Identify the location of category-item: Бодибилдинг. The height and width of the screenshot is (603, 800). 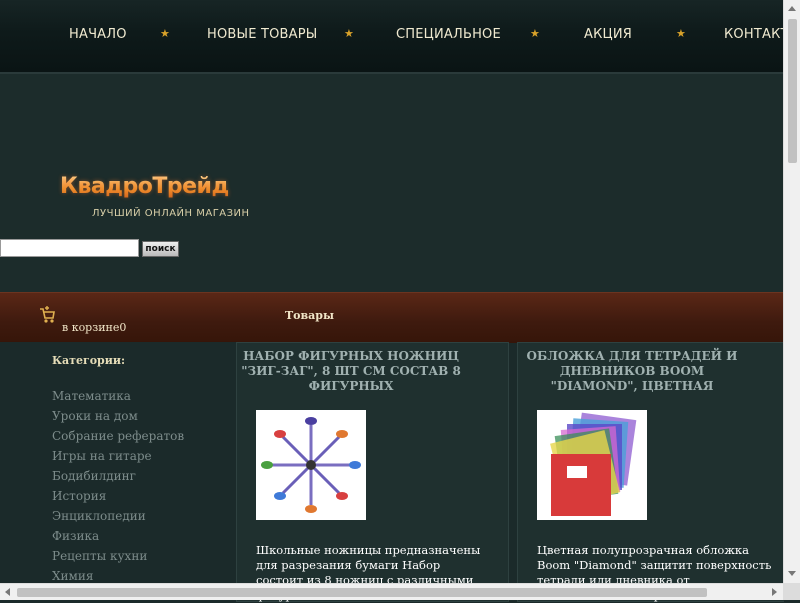
(118, 479).